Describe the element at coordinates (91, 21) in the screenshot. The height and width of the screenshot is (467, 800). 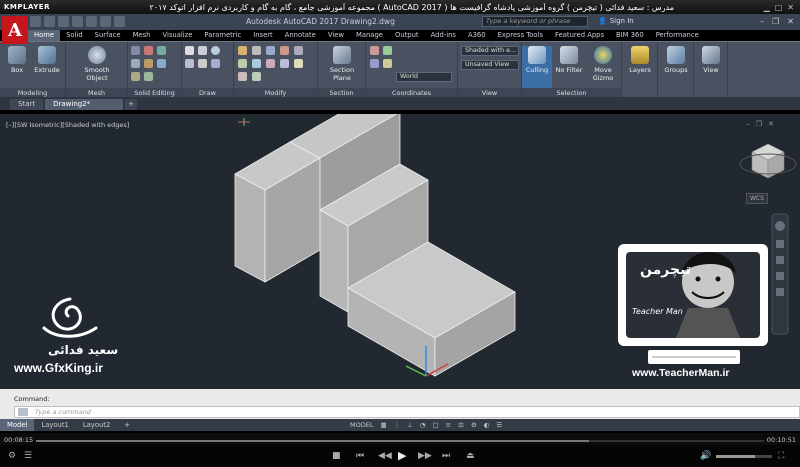
I see `print-icon` at that location.